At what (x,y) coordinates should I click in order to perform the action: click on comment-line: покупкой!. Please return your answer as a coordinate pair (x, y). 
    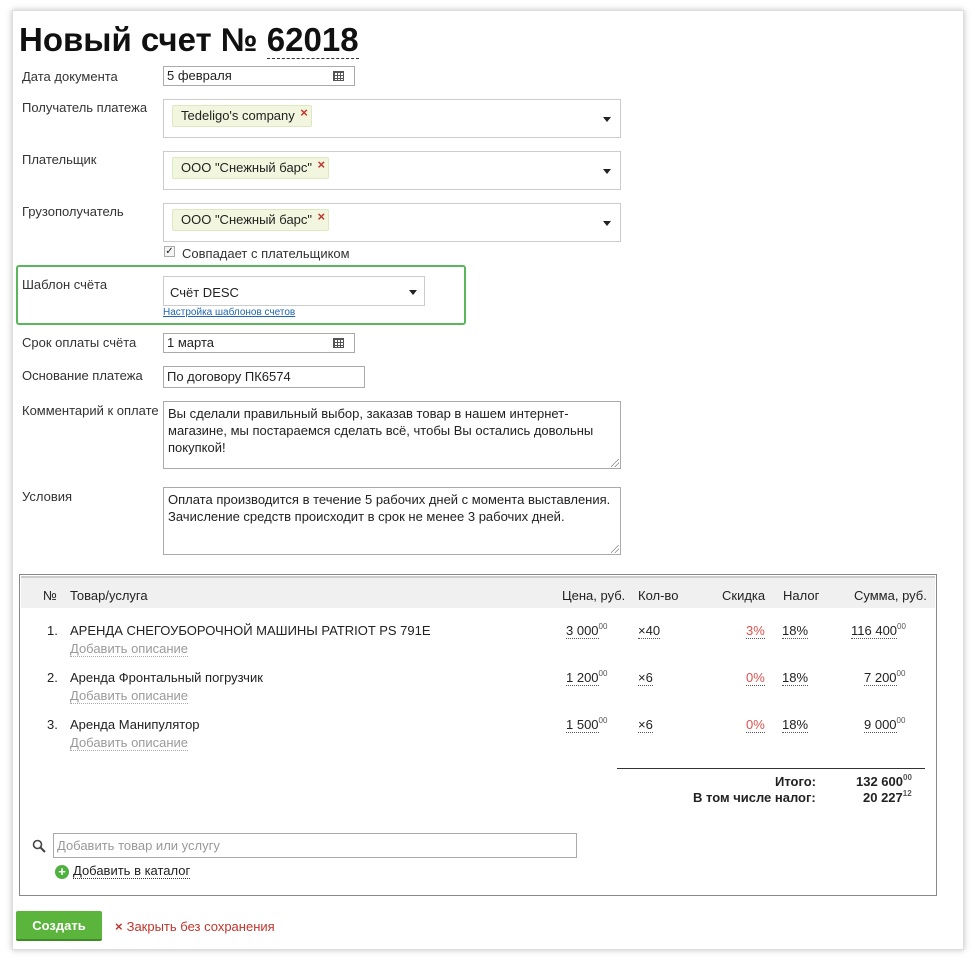
    Looking at the image, I should click on (197, 447).